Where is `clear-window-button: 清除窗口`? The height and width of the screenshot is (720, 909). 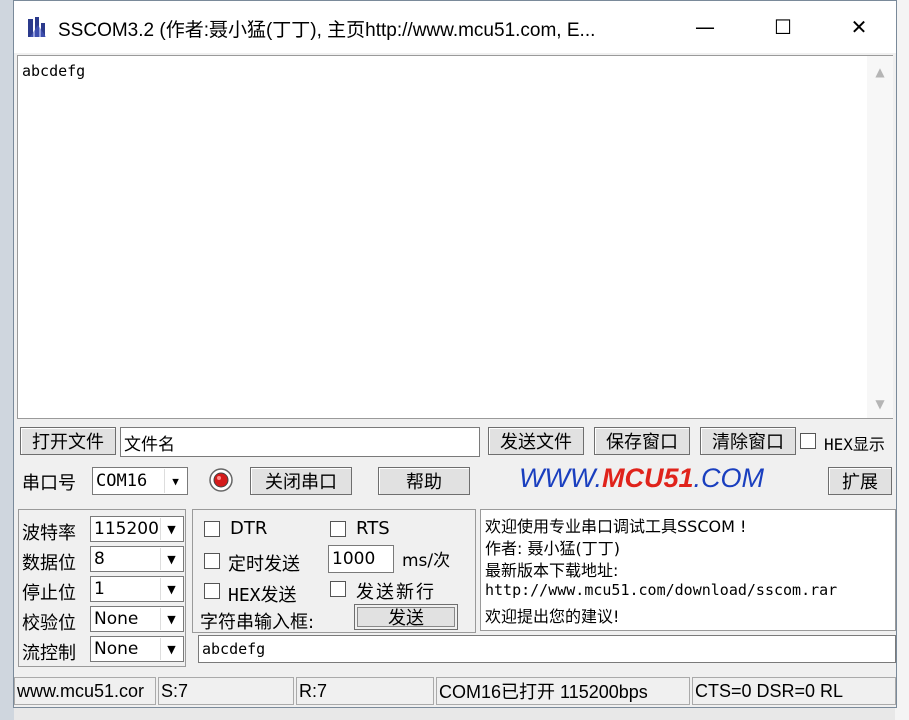
clear-window-button: 清除窗口 is located at coordinates (748, 441).